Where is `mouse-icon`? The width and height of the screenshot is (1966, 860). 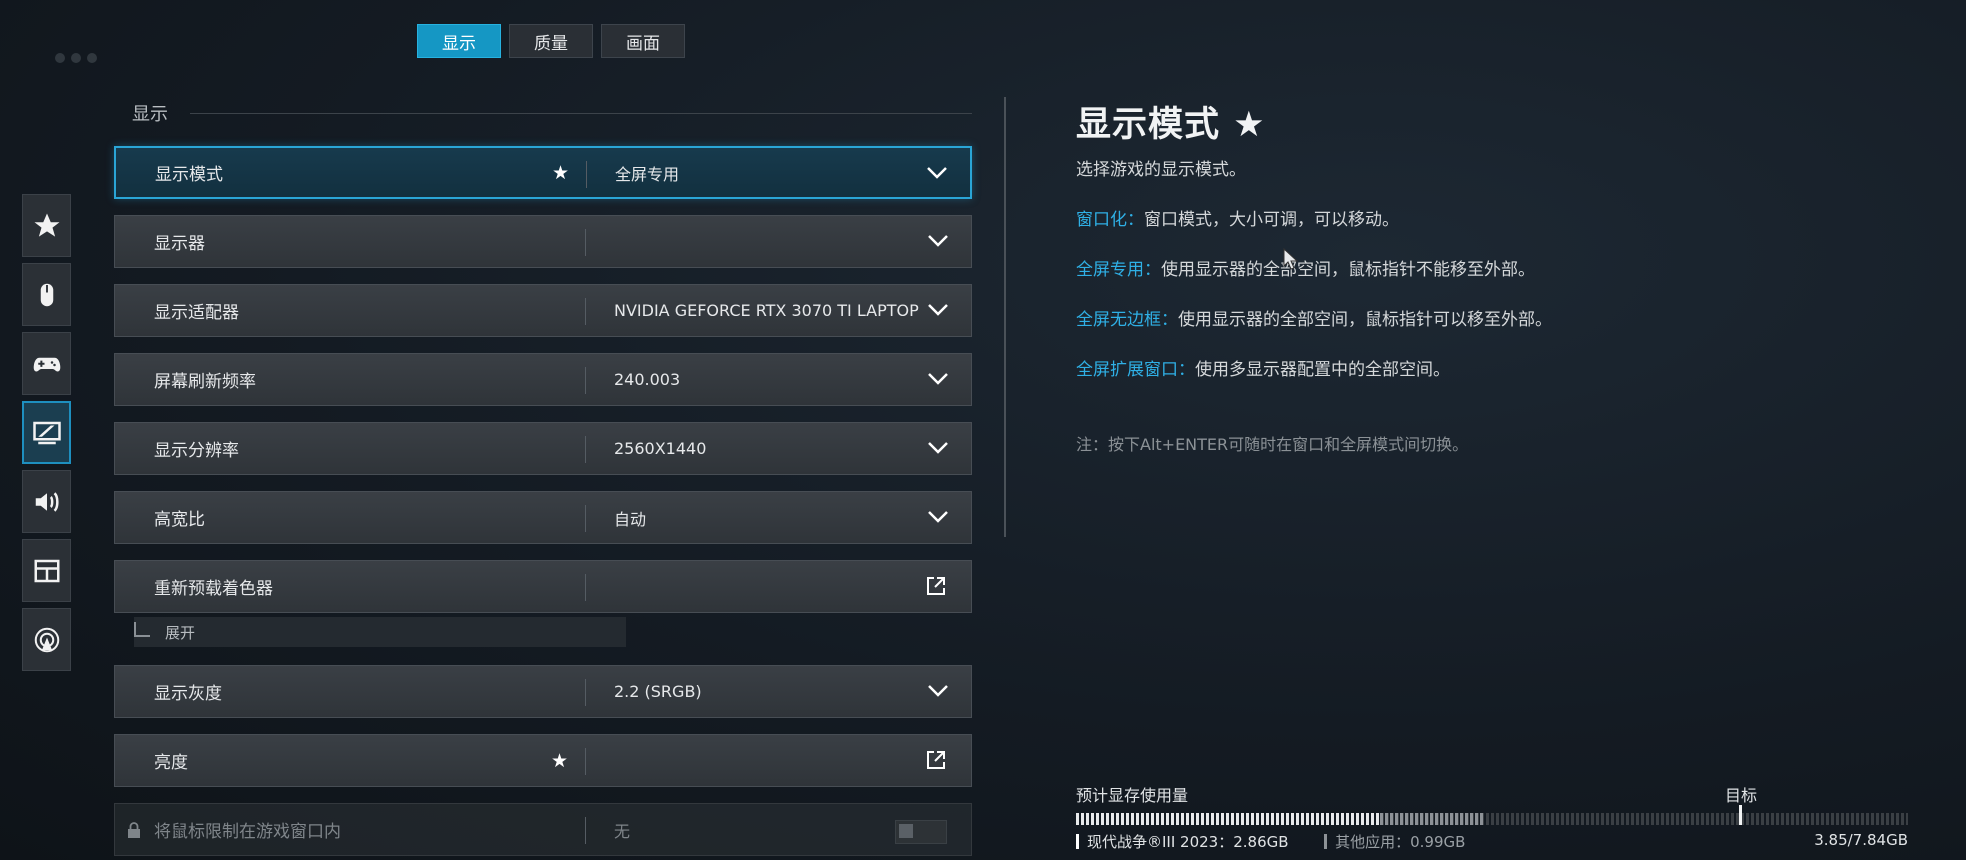 mouse-icon is located at coordinates (46, 294).